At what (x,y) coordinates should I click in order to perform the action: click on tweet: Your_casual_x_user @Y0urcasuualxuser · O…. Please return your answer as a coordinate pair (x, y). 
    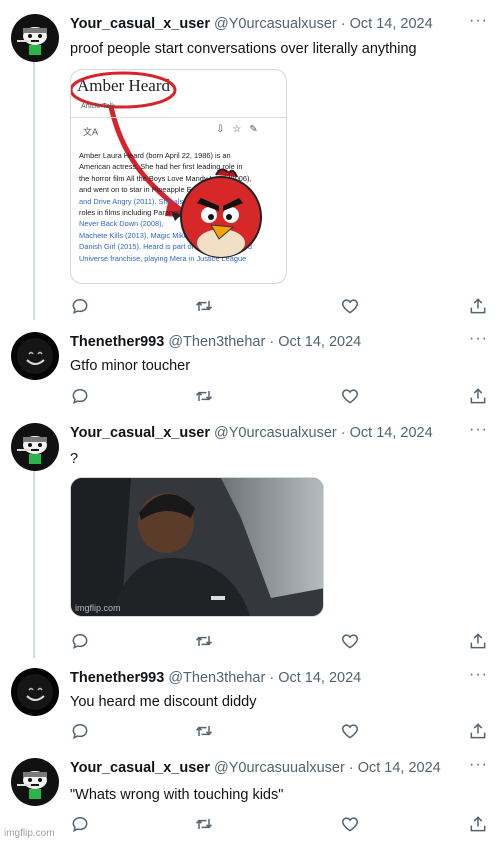
    Looking at the image, I should click on (250, 797).